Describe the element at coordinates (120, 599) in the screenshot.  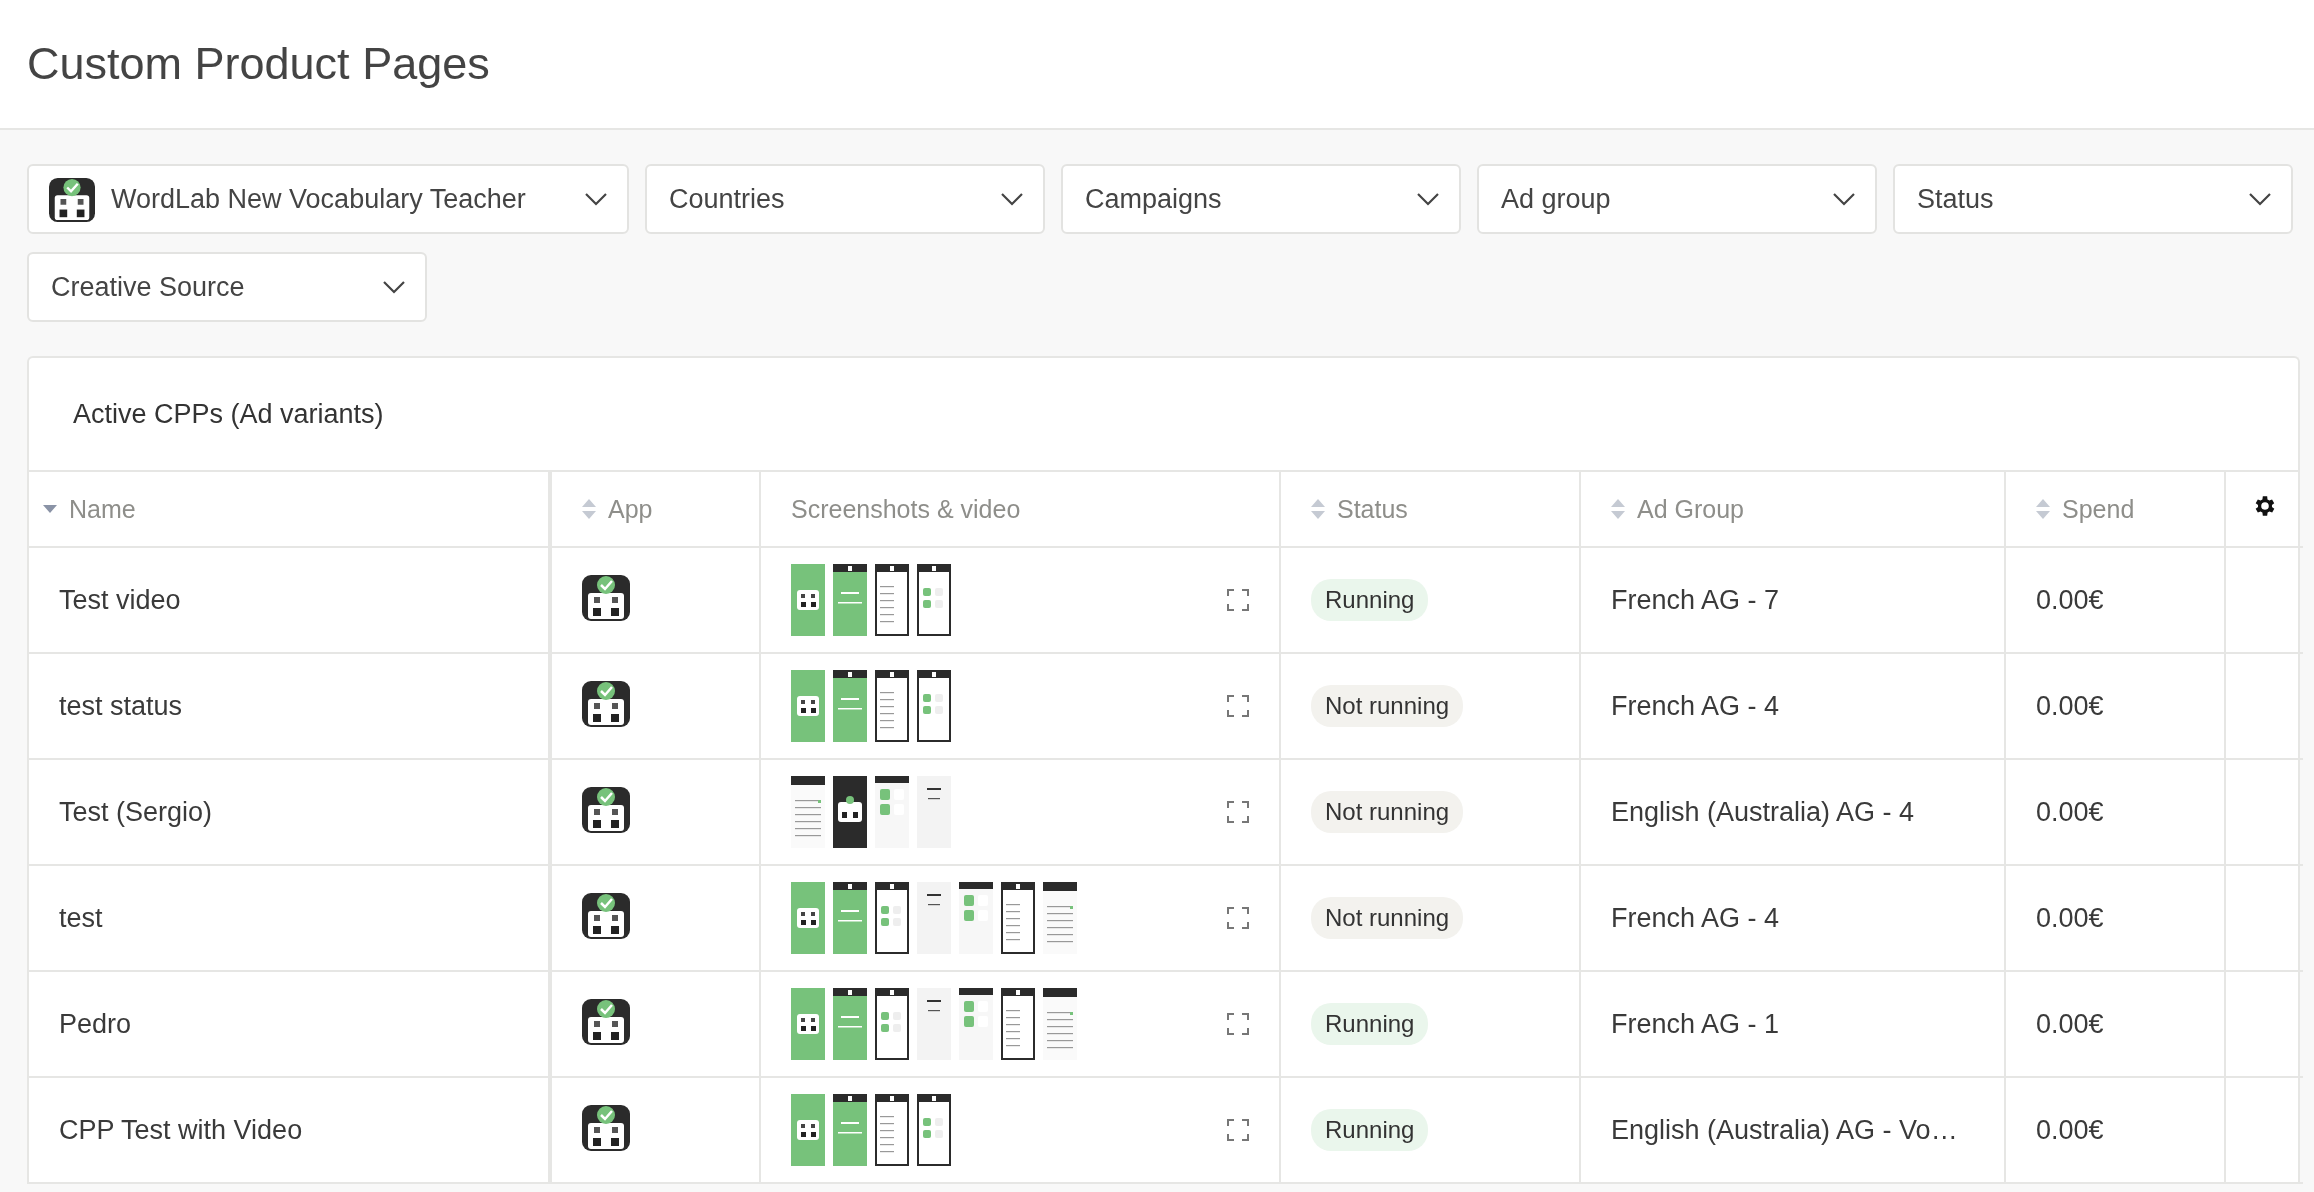
I see `name-cell: Test video` at that location.